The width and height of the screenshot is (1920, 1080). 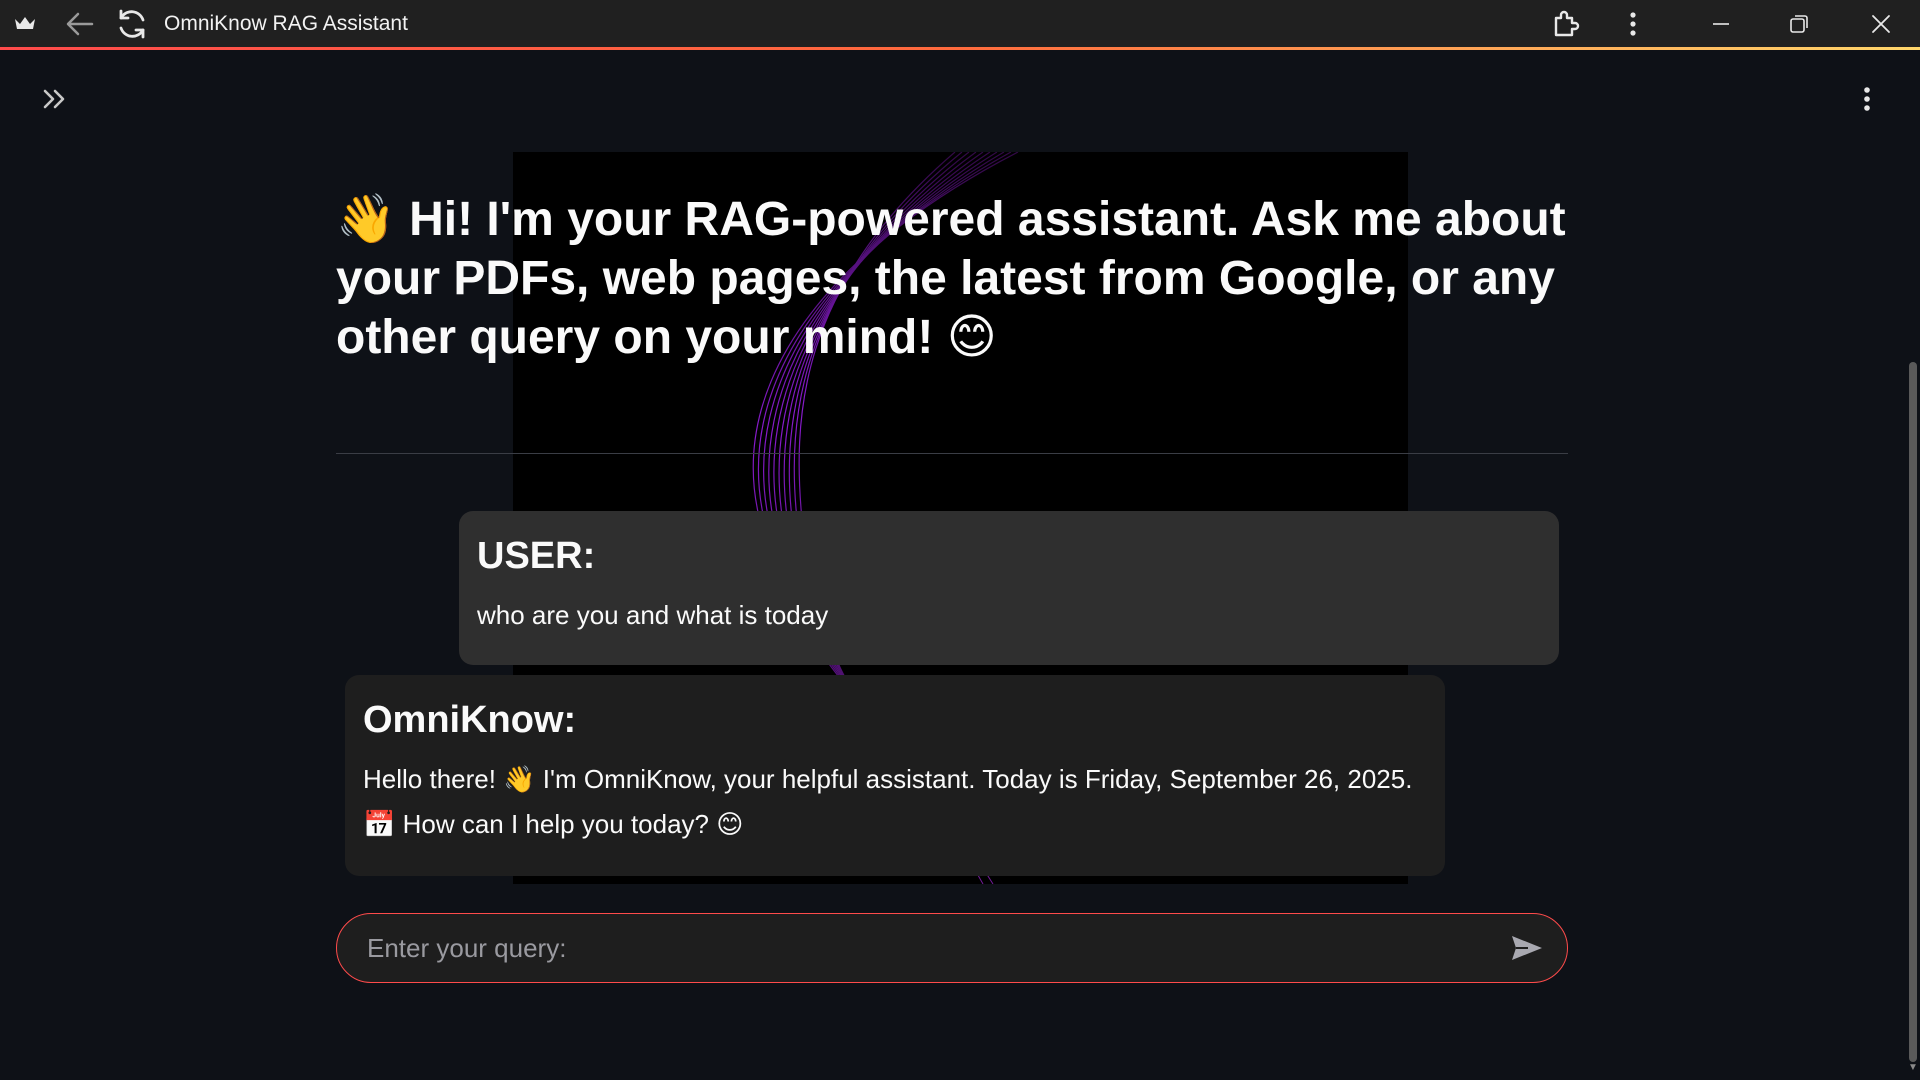 I want to click on minimize-icon, so click(x=1721, y=23).